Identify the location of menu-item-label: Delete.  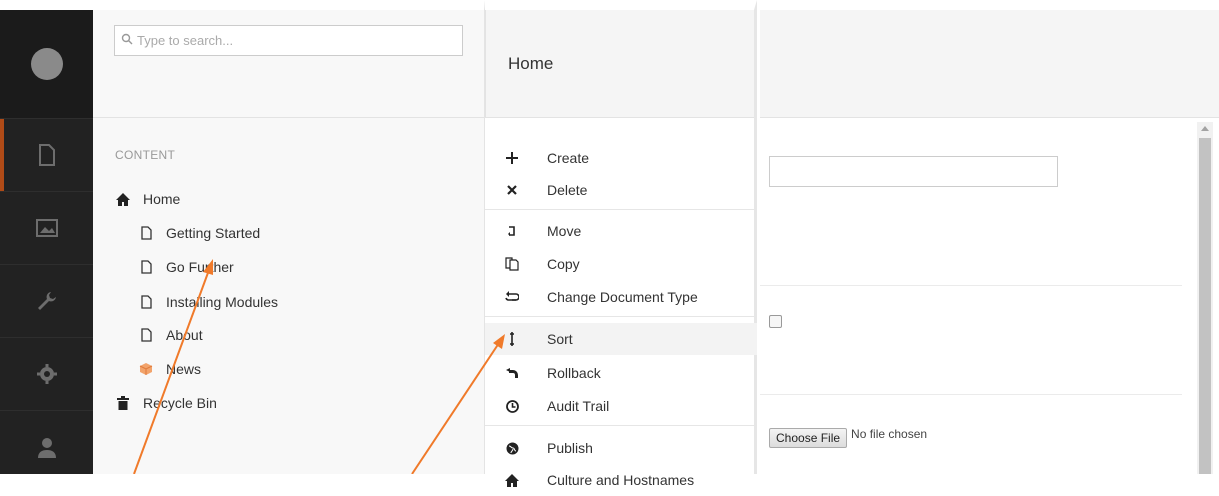
(567, 190).